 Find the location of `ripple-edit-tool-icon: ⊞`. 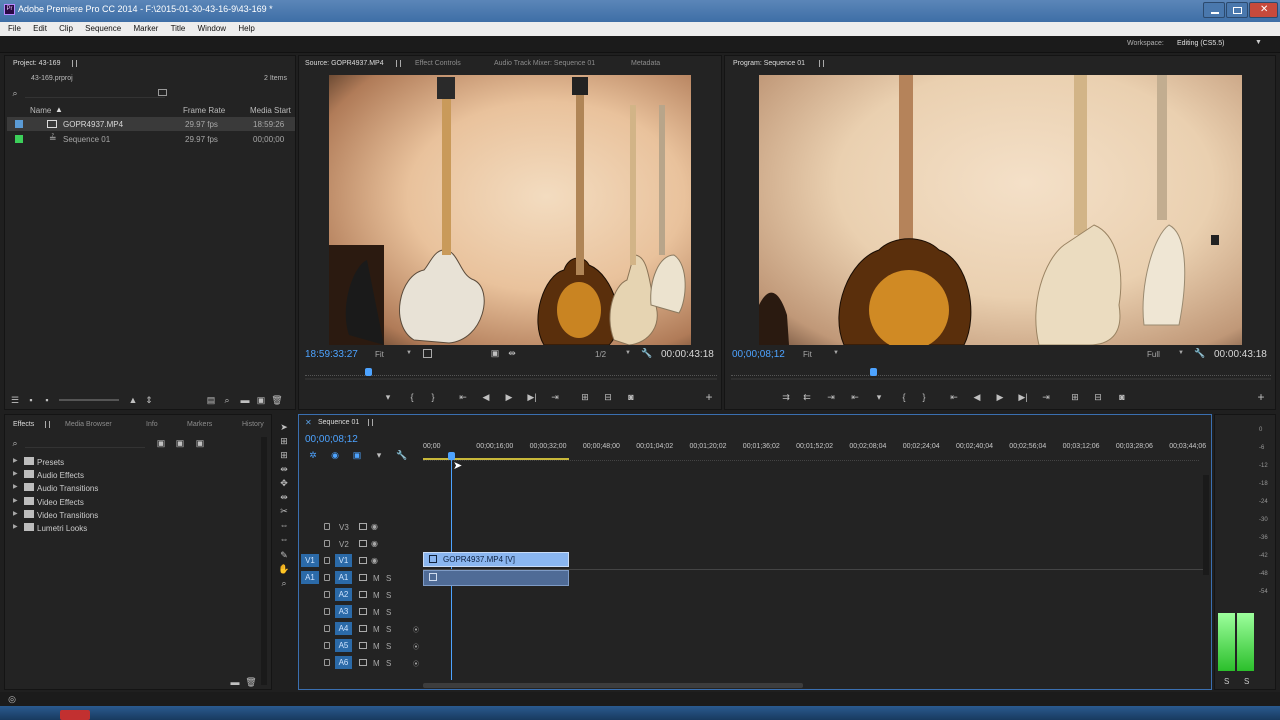

ripple-edit-tool-icon: ⊞ is located at coordinates (284, 455).